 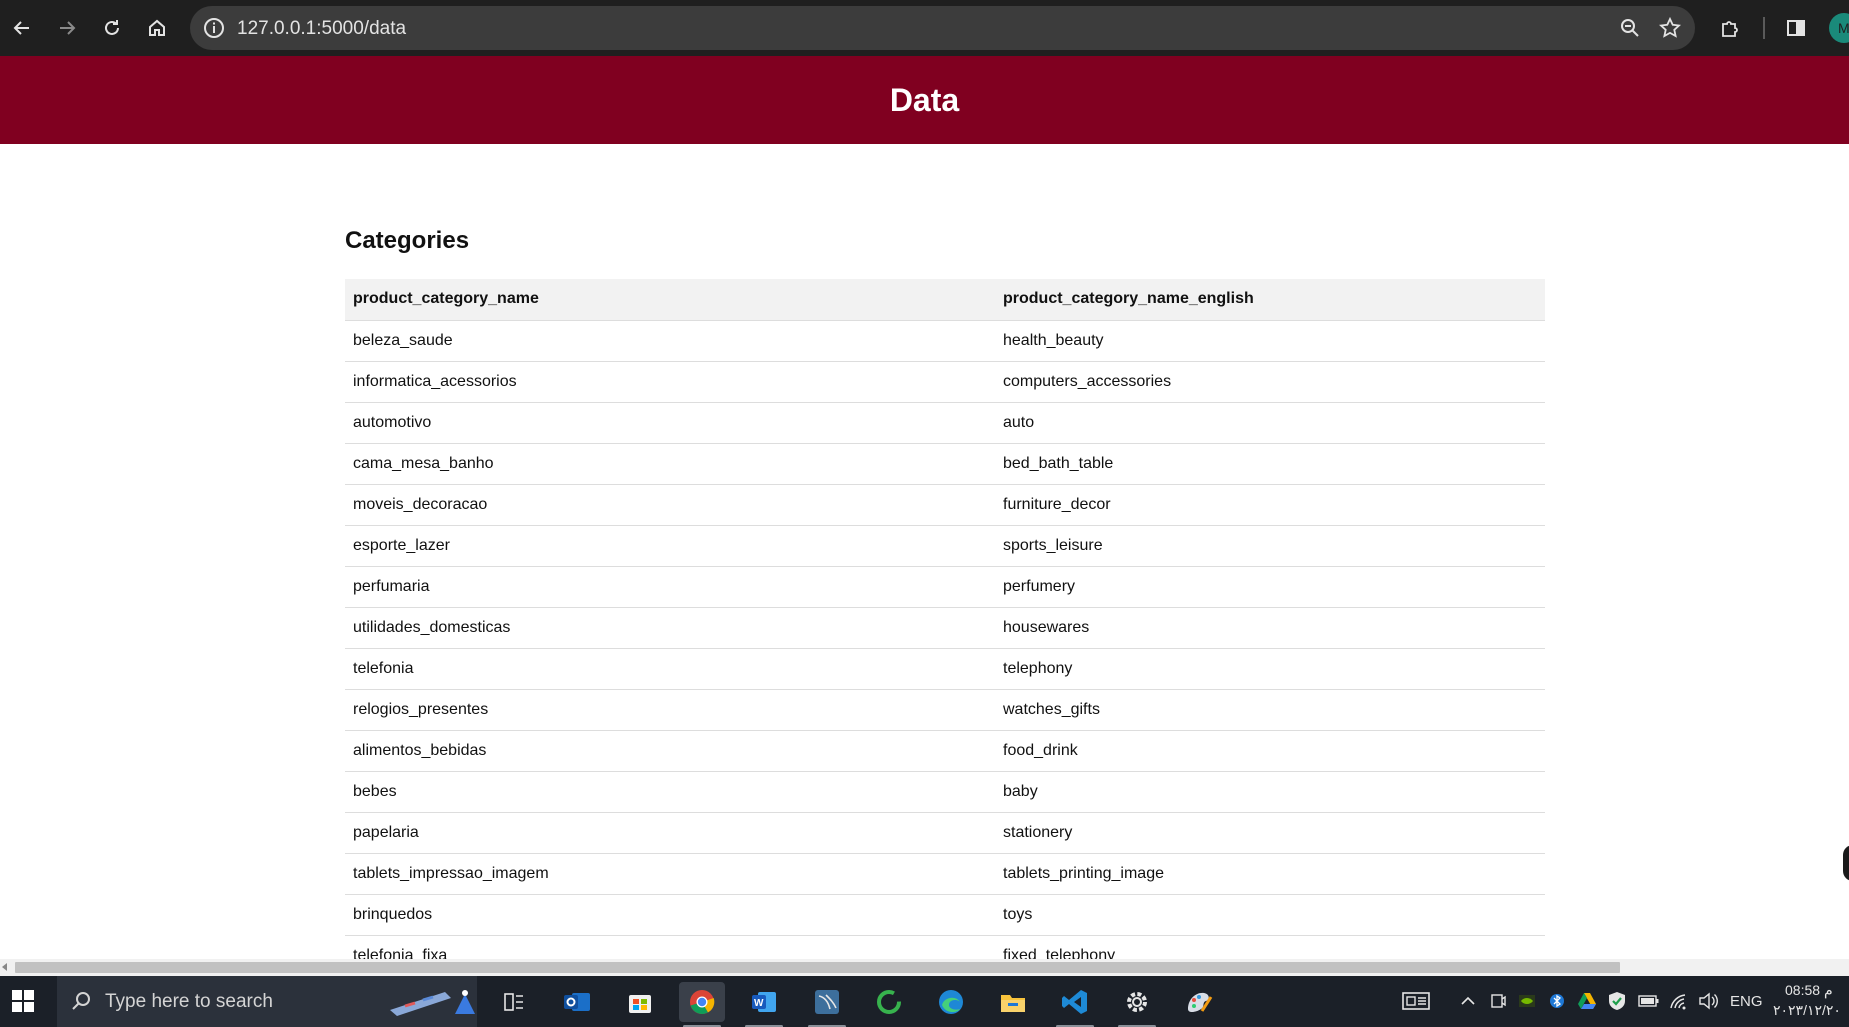 I want to click on battery-icon, so click(x=1649, y=1001).